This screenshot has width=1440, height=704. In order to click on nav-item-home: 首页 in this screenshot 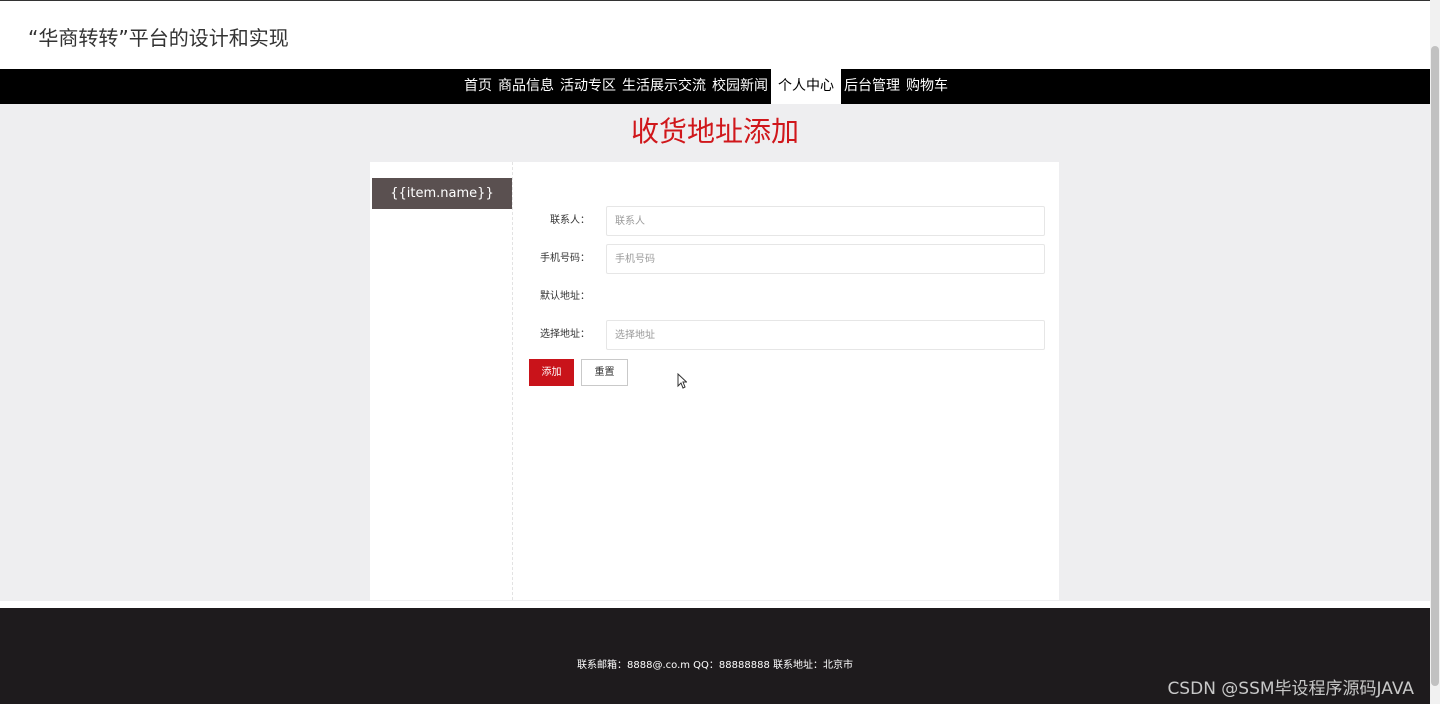, I will do `click(478, 86)`.